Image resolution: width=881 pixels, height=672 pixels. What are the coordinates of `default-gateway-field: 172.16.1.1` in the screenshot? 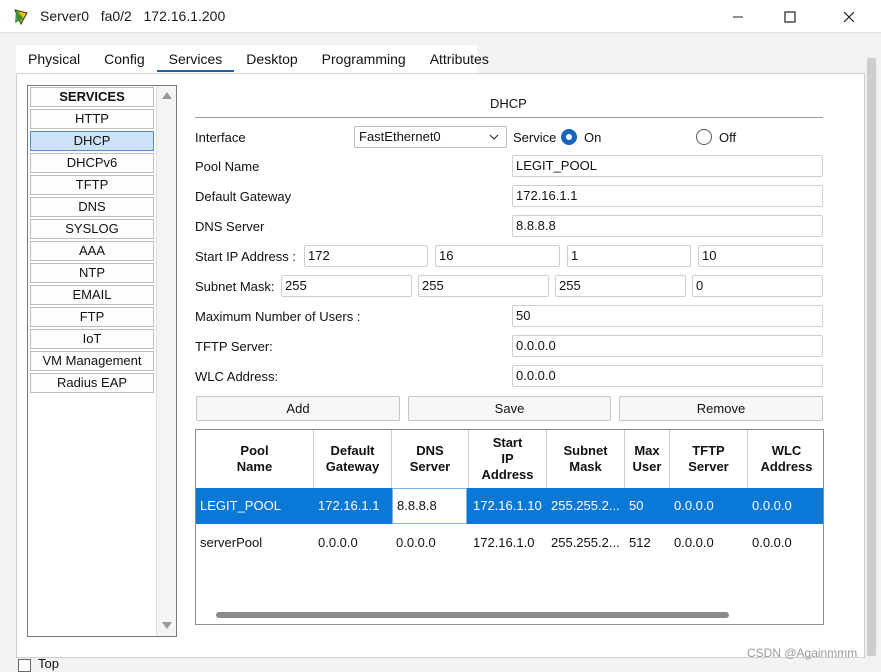 It's located at (667, 196).